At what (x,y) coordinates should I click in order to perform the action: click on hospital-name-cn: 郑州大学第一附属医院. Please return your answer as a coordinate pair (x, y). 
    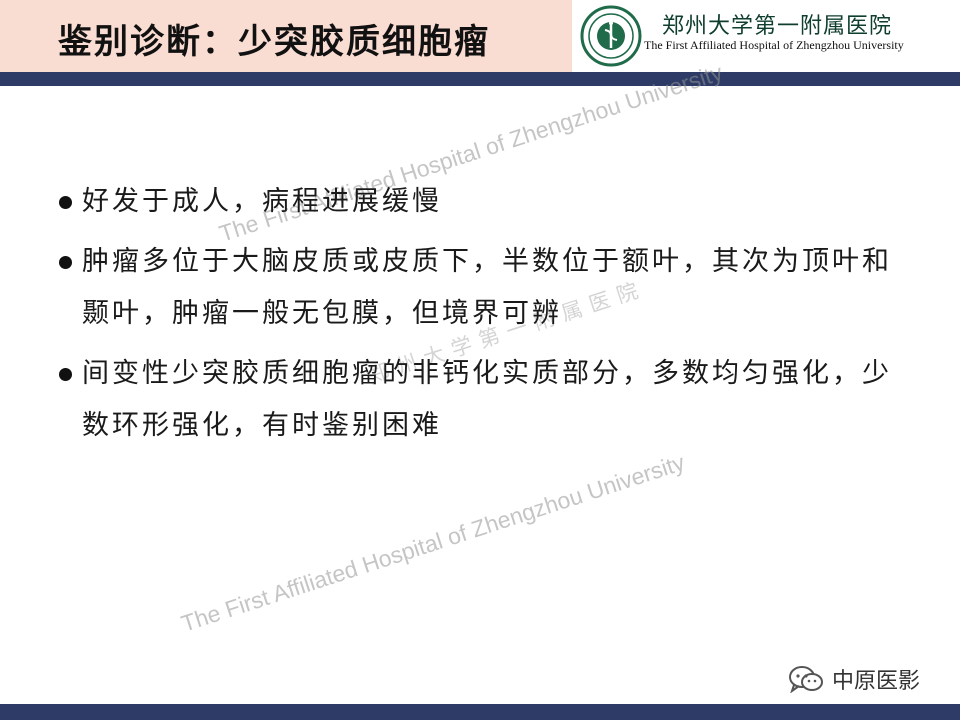
    Looking at the image, I should click on (777, 26).